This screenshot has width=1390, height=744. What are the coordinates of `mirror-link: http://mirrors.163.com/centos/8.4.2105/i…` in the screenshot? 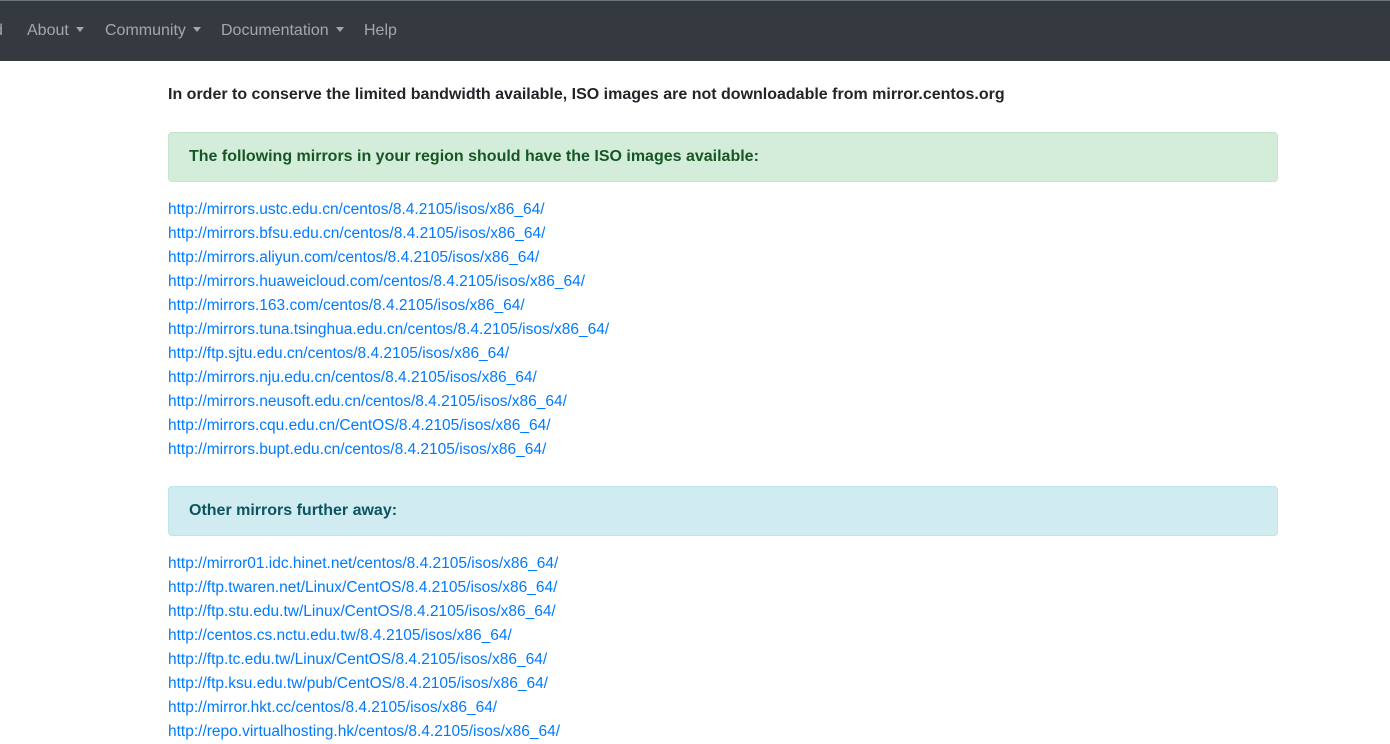 It's located at (346, 305).